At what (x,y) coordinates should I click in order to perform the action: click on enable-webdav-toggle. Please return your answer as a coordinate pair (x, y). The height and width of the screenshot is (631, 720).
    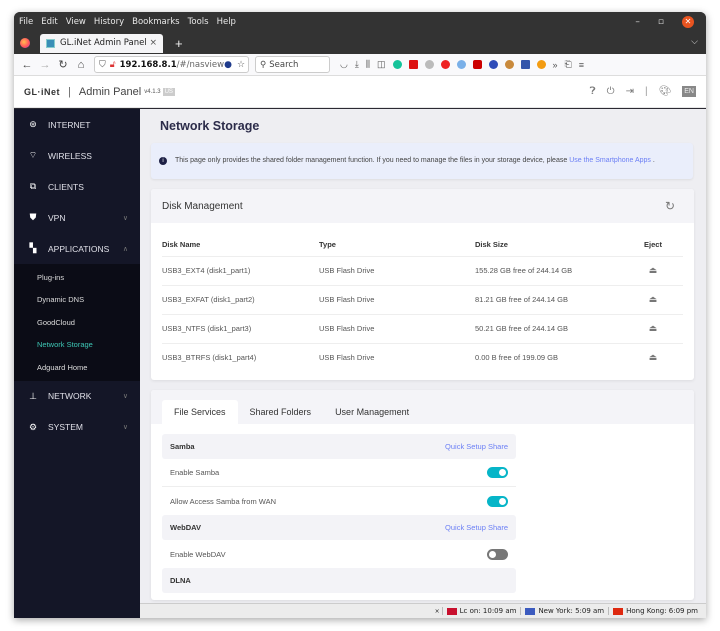
    Looking at the image, I should click on (497, 554).